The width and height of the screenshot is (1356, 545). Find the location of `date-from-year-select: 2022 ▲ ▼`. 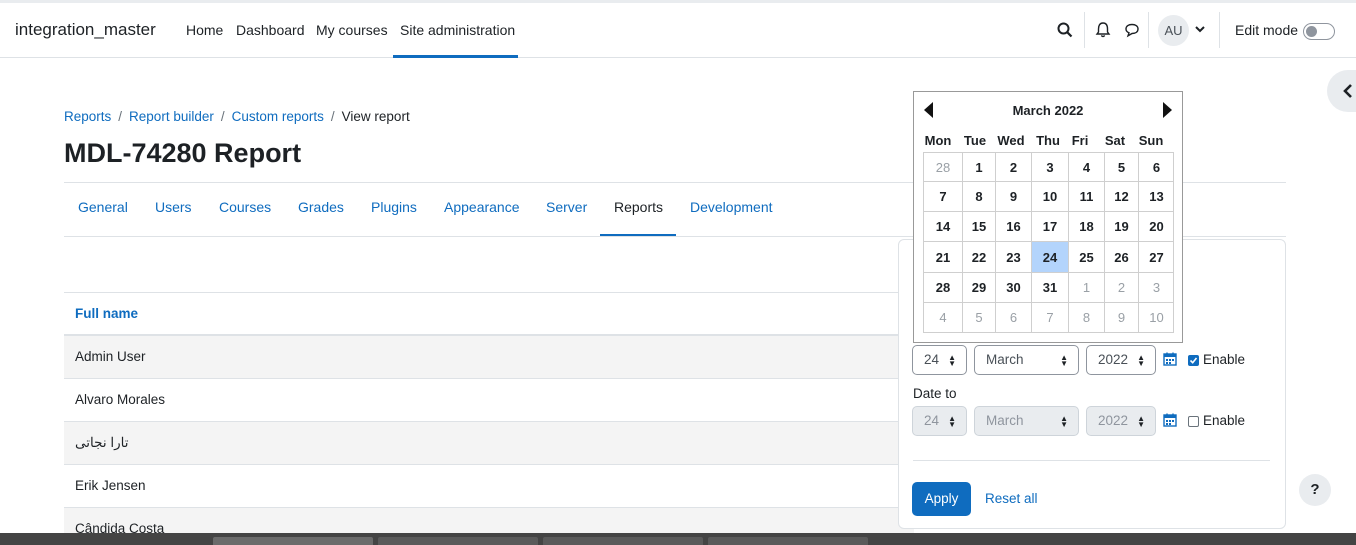

date-from-year-select: 2022 ▲ ▼ is located at coordinates (1121, 360).